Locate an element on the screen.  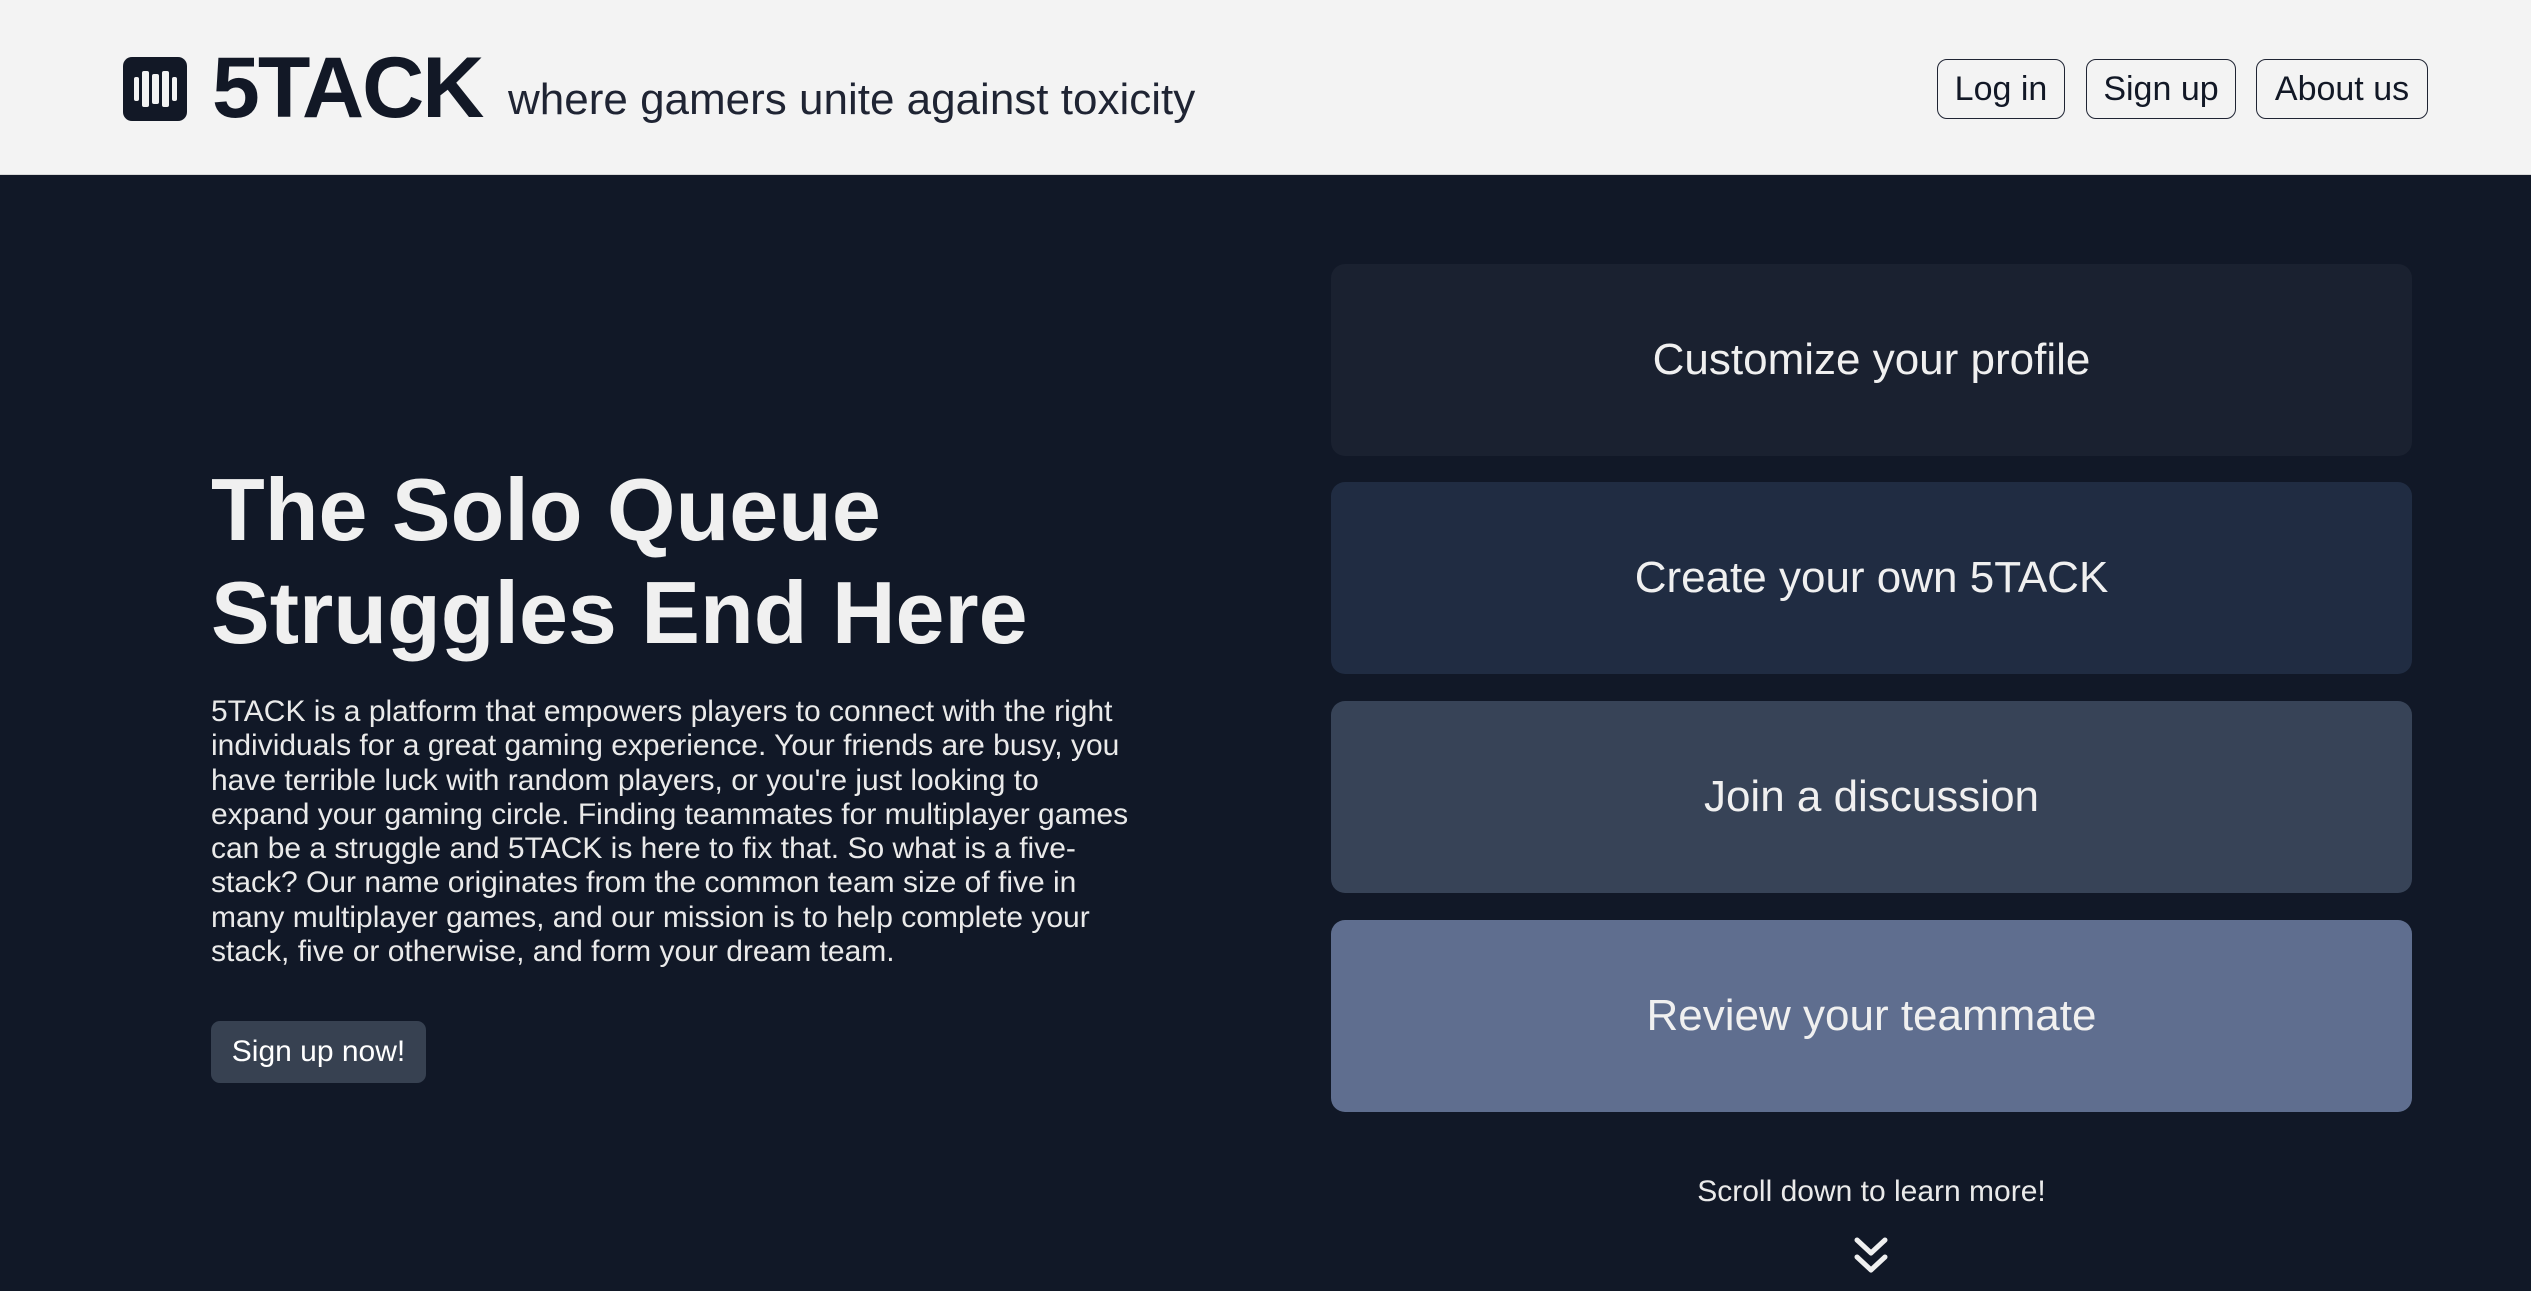
feature-card-create-5tack: Create your own 5TACK is located at coordinates (1871, 578).